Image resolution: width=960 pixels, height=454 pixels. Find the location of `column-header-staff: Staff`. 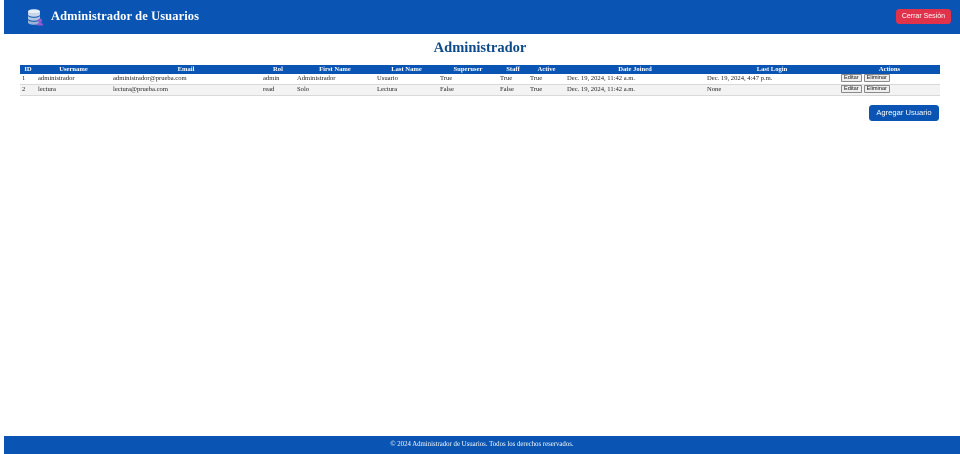

column-header-staff: Staff is located at coordinates (513, 69).